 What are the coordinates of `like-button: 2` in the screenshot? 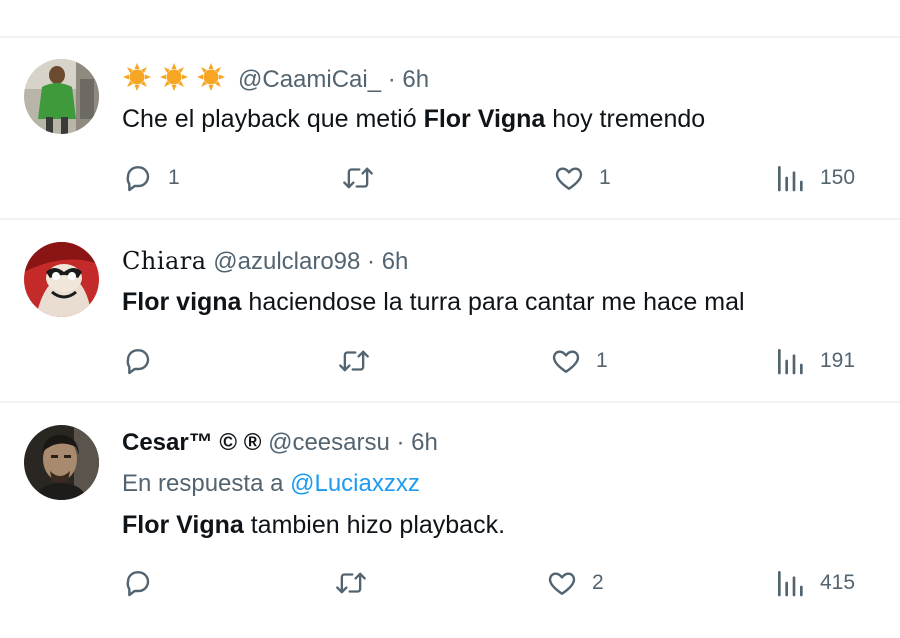 It's located at (575, 583).